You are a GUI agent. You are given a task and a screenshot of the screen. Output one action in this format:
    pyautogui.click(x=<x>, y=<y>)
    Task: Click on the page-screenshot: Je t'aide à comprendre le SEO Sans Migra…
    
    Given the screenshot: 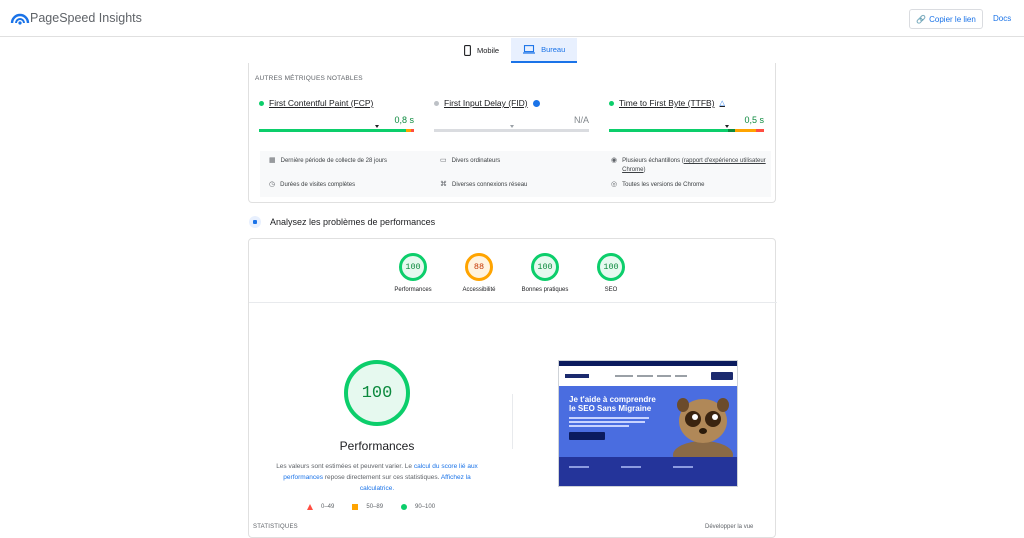 What is the action you would take?
    pyautogui.click(x=648, y=423)
    